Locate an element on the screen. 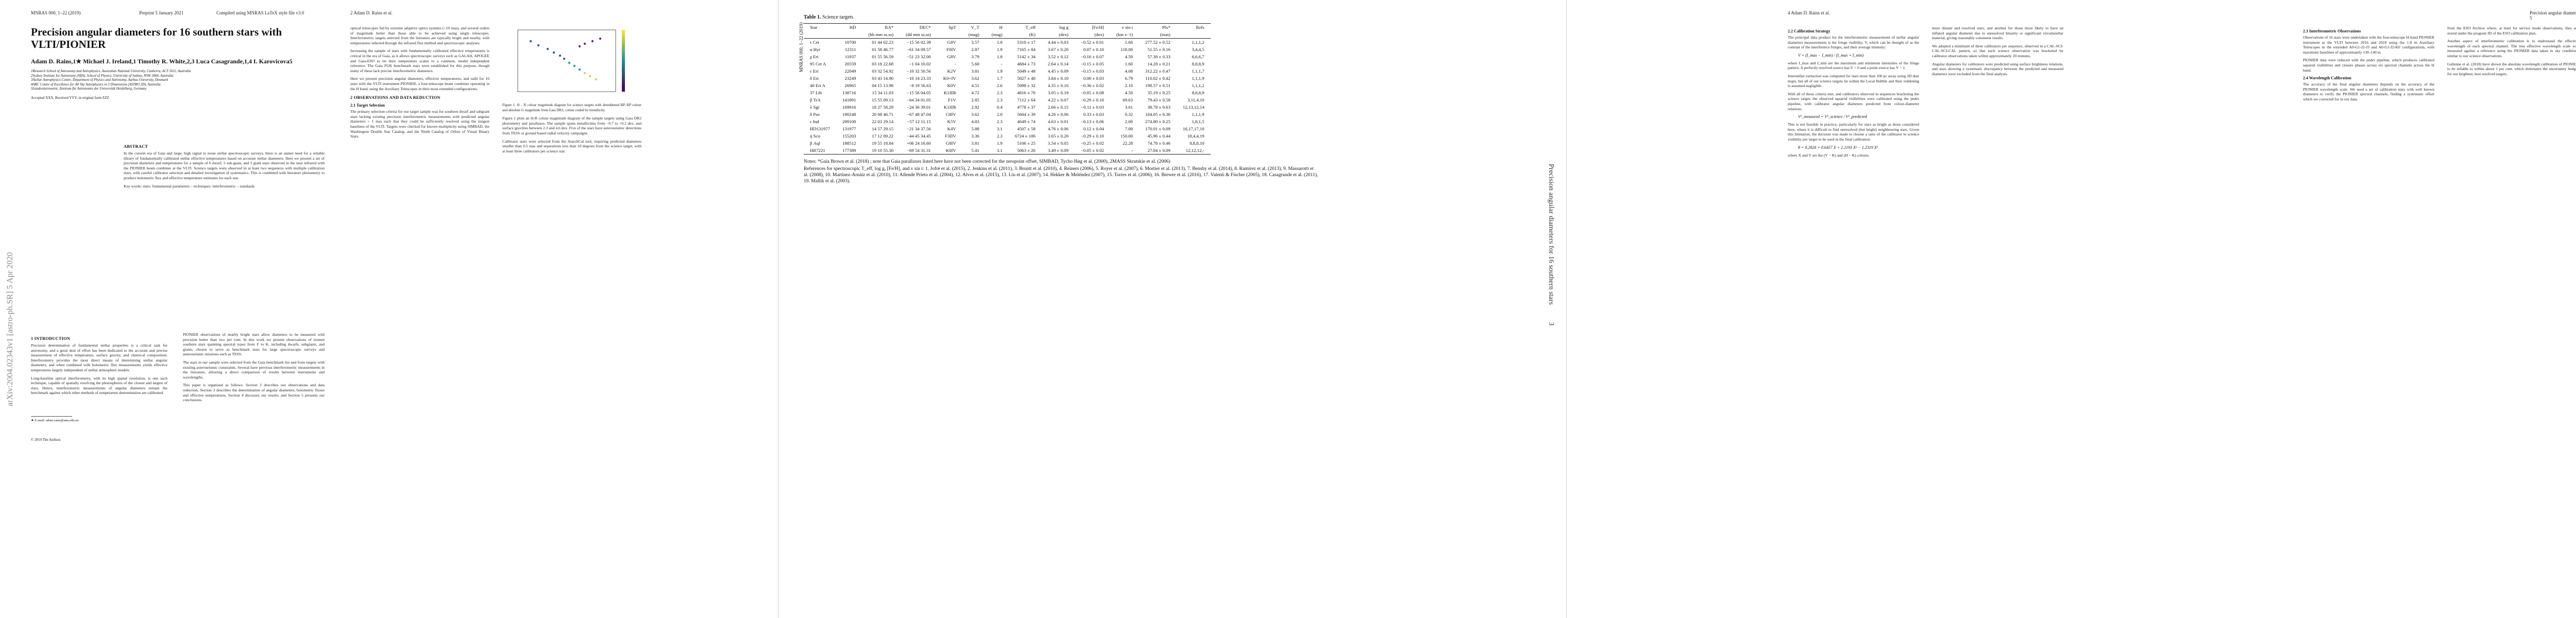  table-cell: G8V is located at coordinates (951, 42).